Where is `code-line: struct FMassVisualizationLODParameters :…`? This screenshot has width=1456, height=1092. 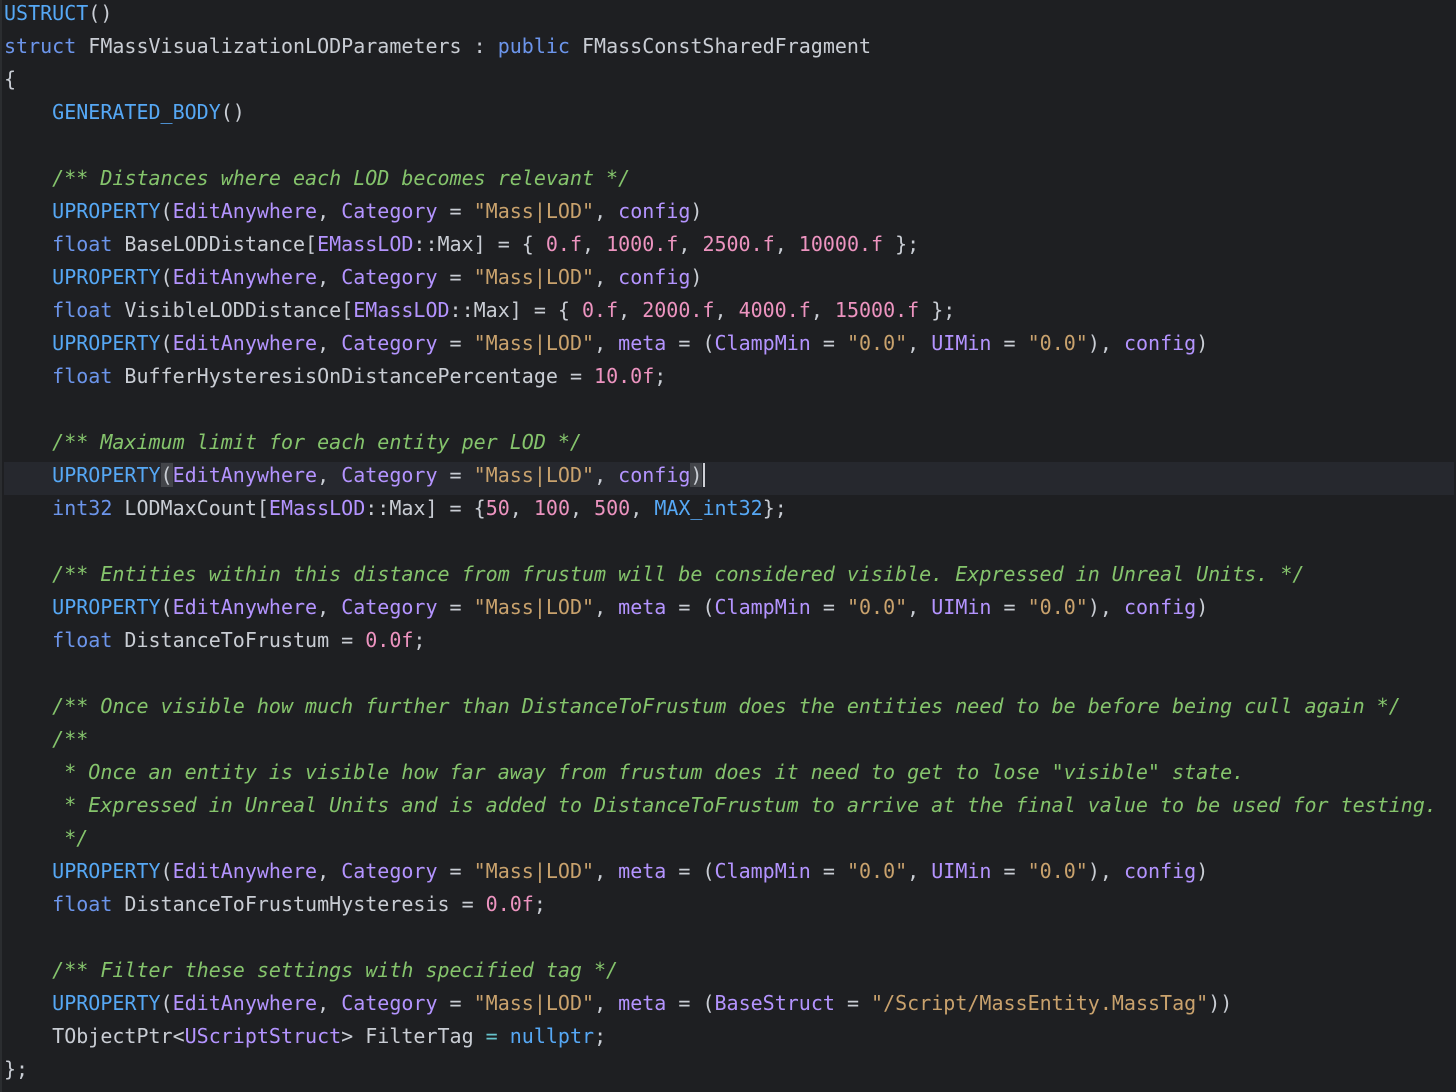 code-line: struct FMassVisualizationLODParameters :… is located at coordinates (729, 49).